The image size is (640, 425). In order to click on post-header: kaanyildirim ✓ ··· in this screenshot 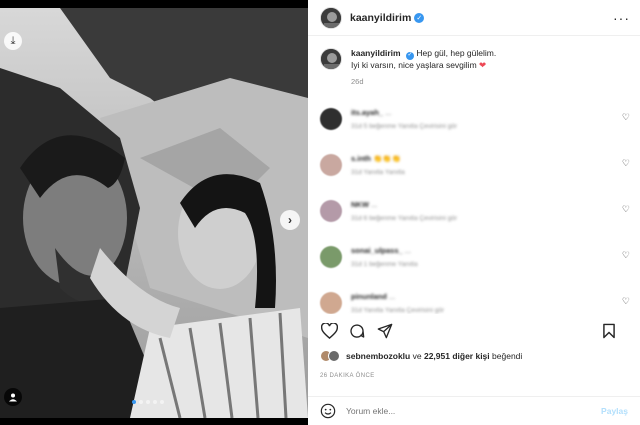, I will do `click(474, 18)`.